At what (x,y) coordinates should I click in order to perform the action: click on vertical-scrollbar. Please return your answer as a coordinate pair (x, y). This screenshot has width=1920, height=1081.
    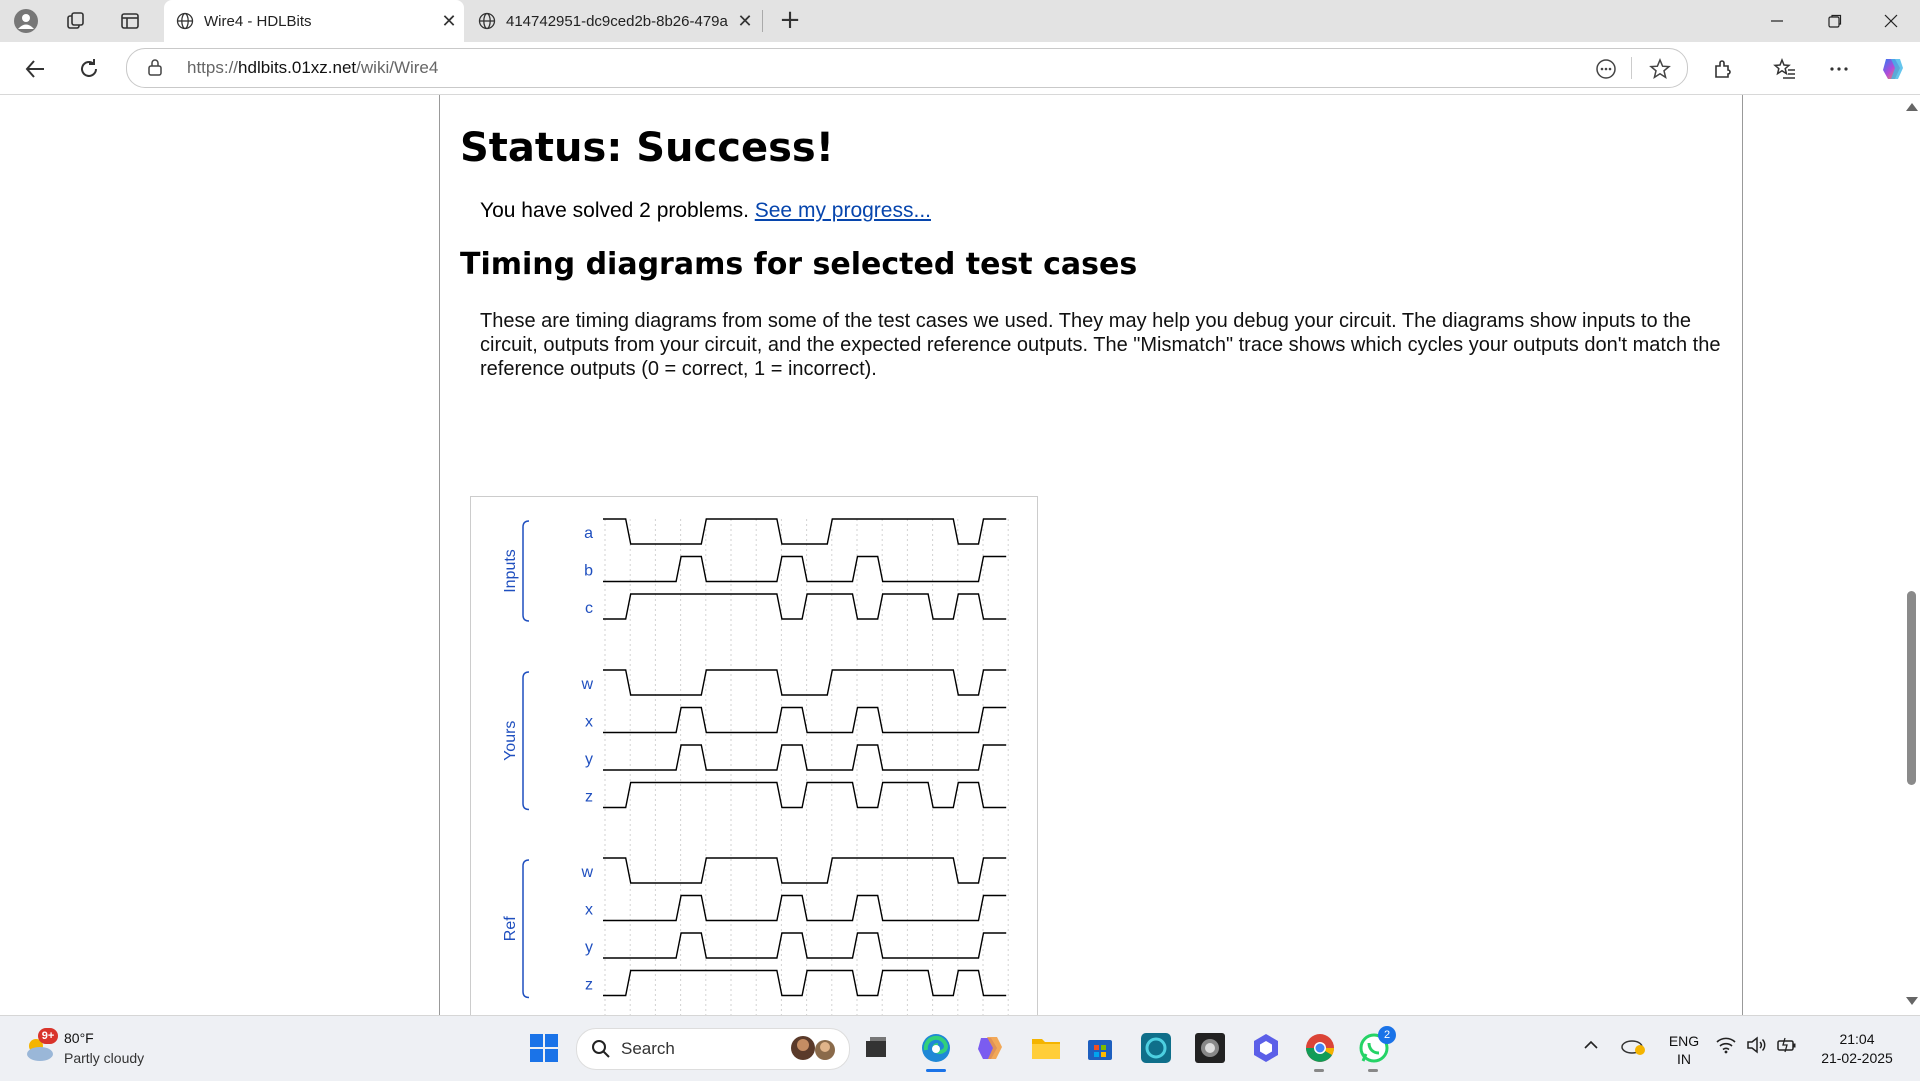
    Looking at the image, I should click on (1911, 555).